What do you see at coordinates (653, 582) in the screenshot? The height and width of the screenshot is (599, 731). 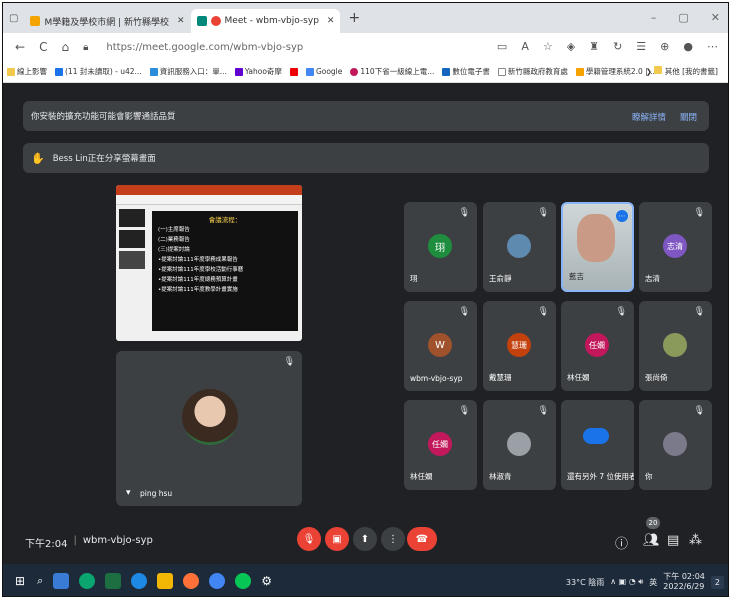 I see `ime-indicator: 英` at bounding box center [653, 582].